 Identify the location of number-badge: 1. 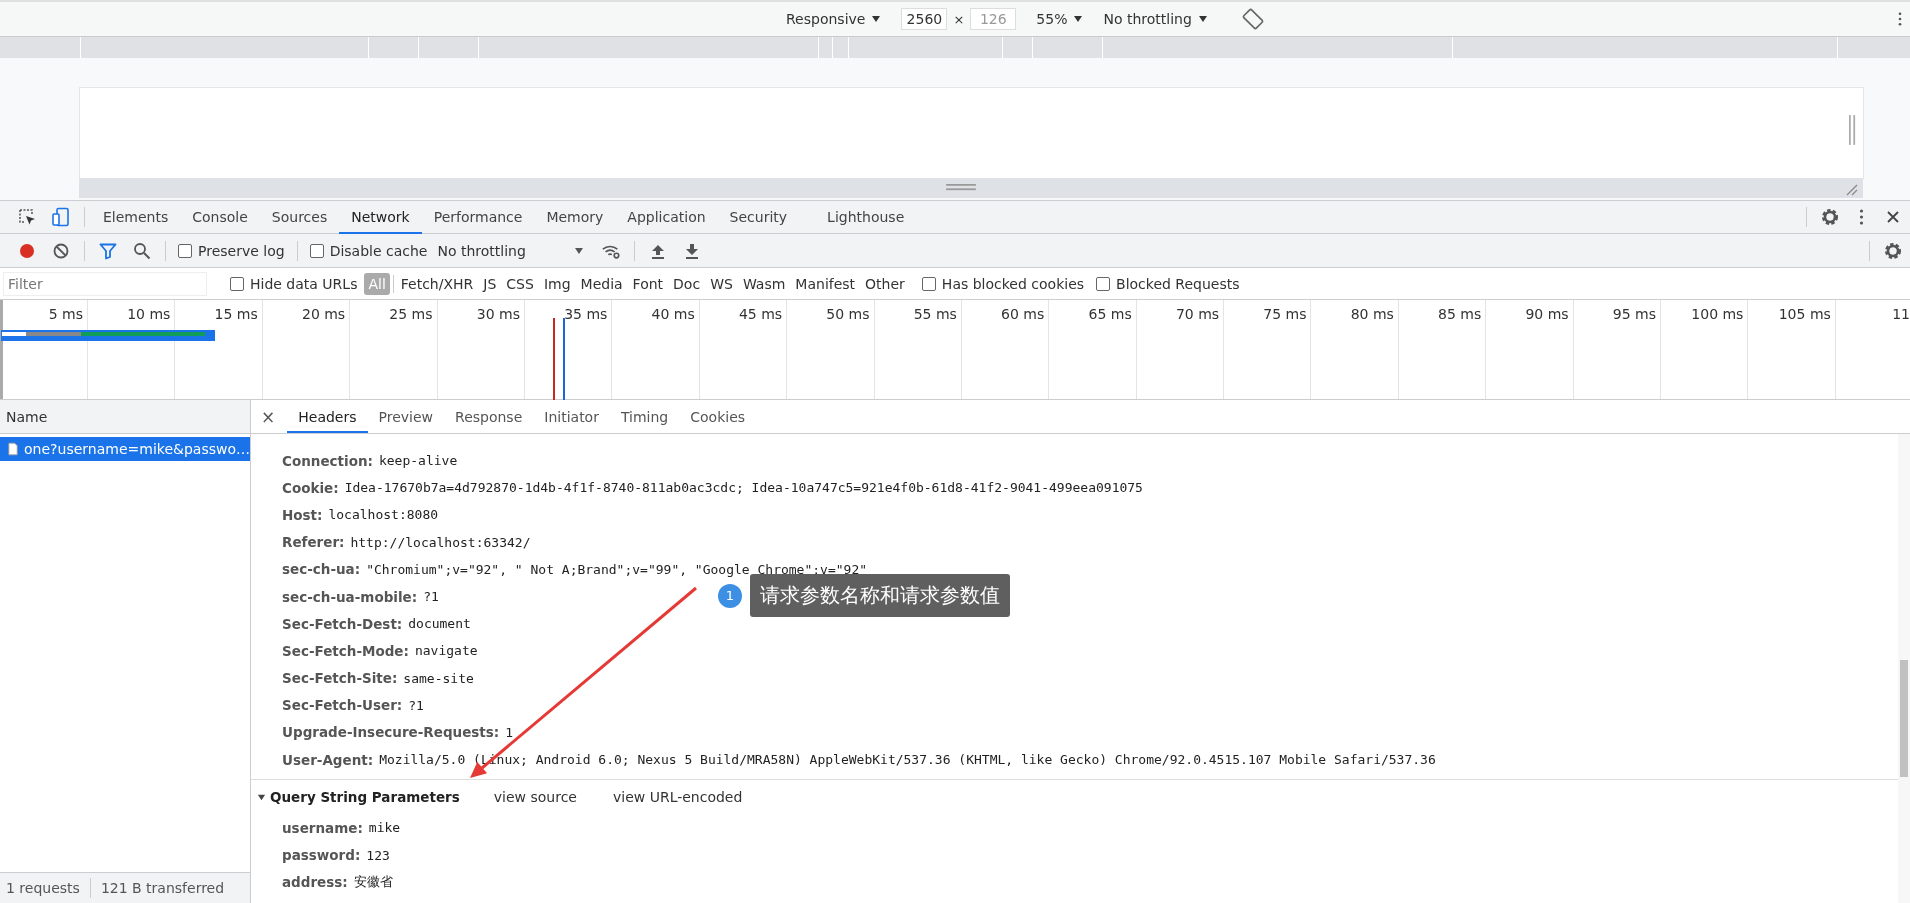
(730, 595).